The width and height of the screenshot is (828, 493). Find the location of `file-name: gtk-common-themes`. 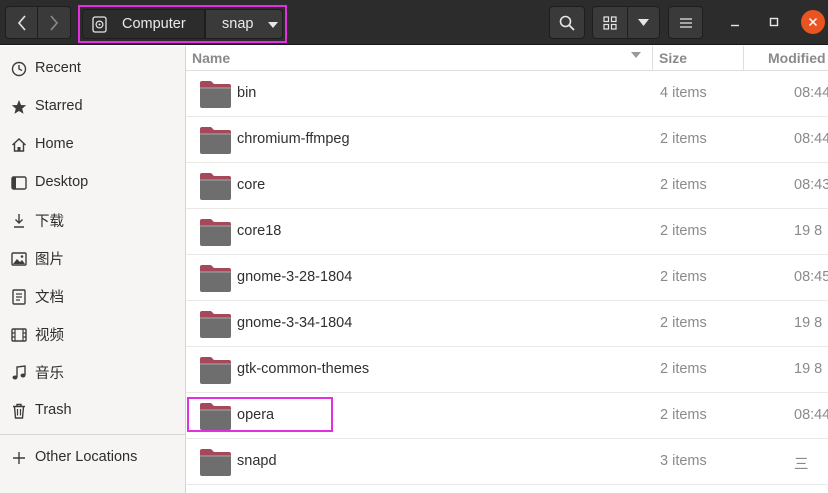

file-name: gtk-common-themes is located at coordinates (303, 369).